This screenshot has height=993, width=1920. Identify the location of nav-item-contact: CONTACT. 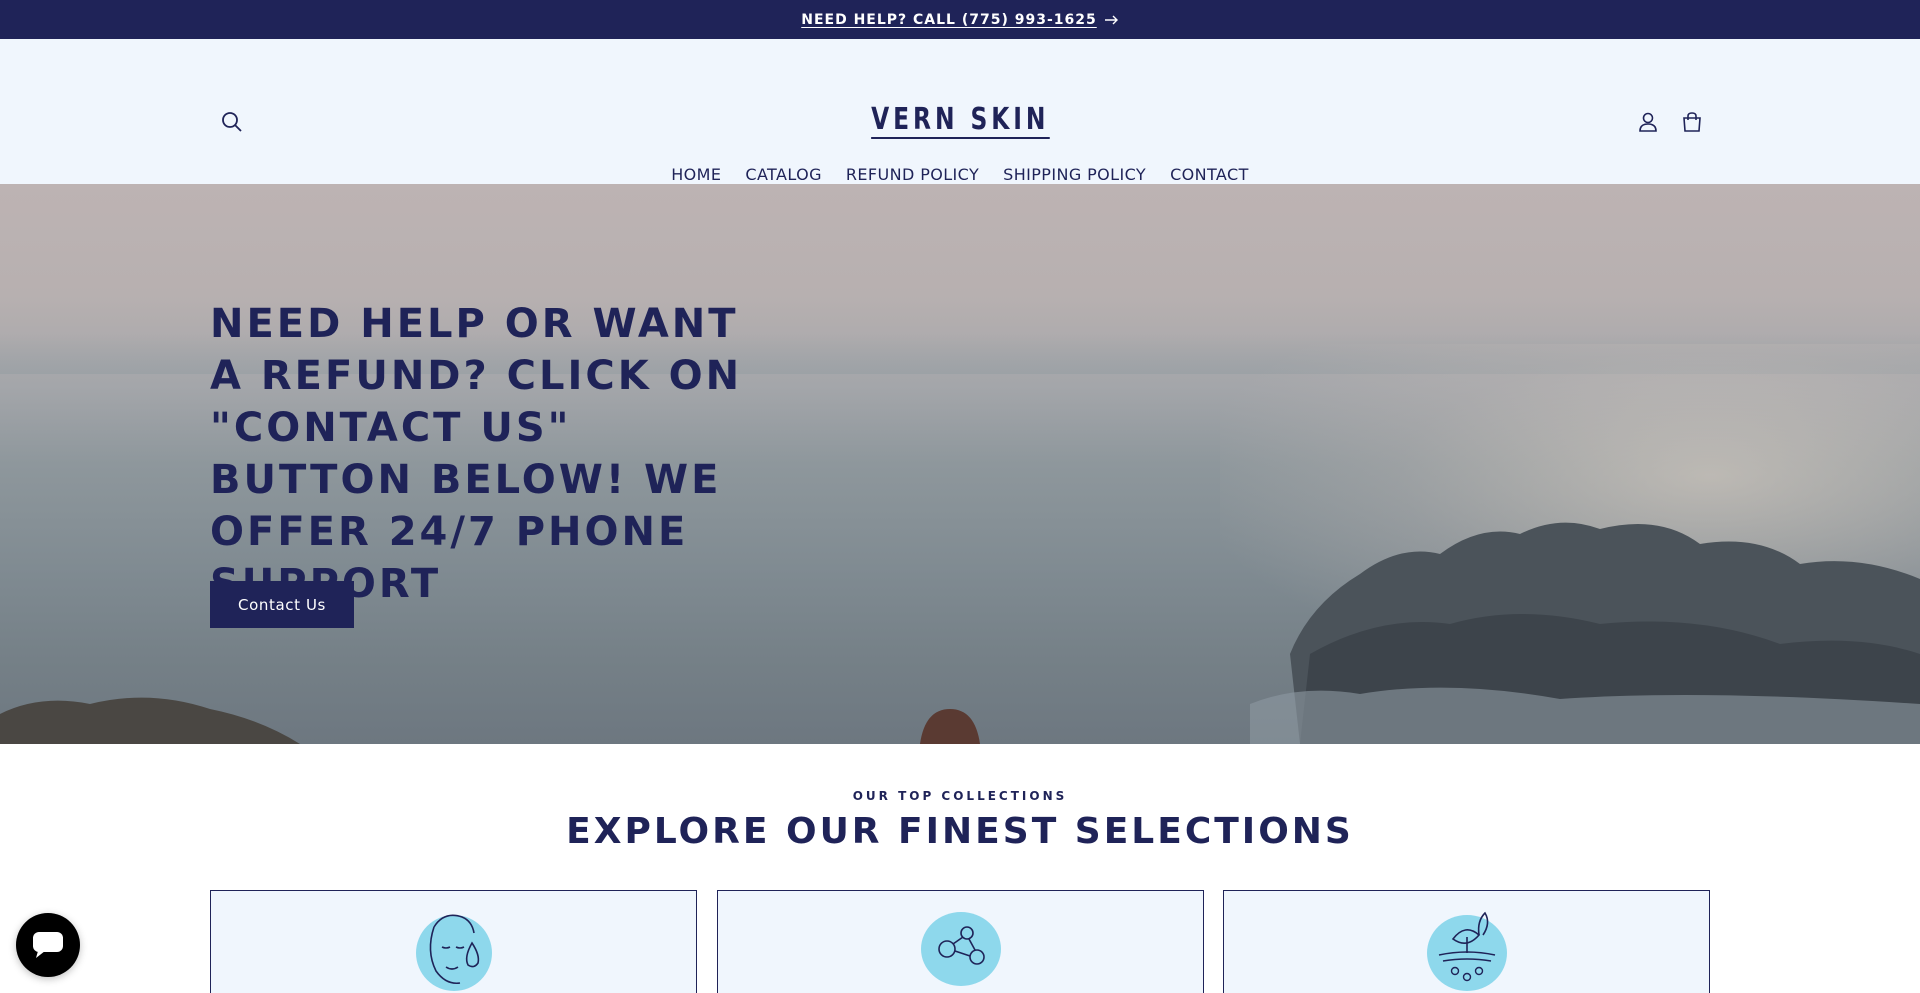
(1209, 174).